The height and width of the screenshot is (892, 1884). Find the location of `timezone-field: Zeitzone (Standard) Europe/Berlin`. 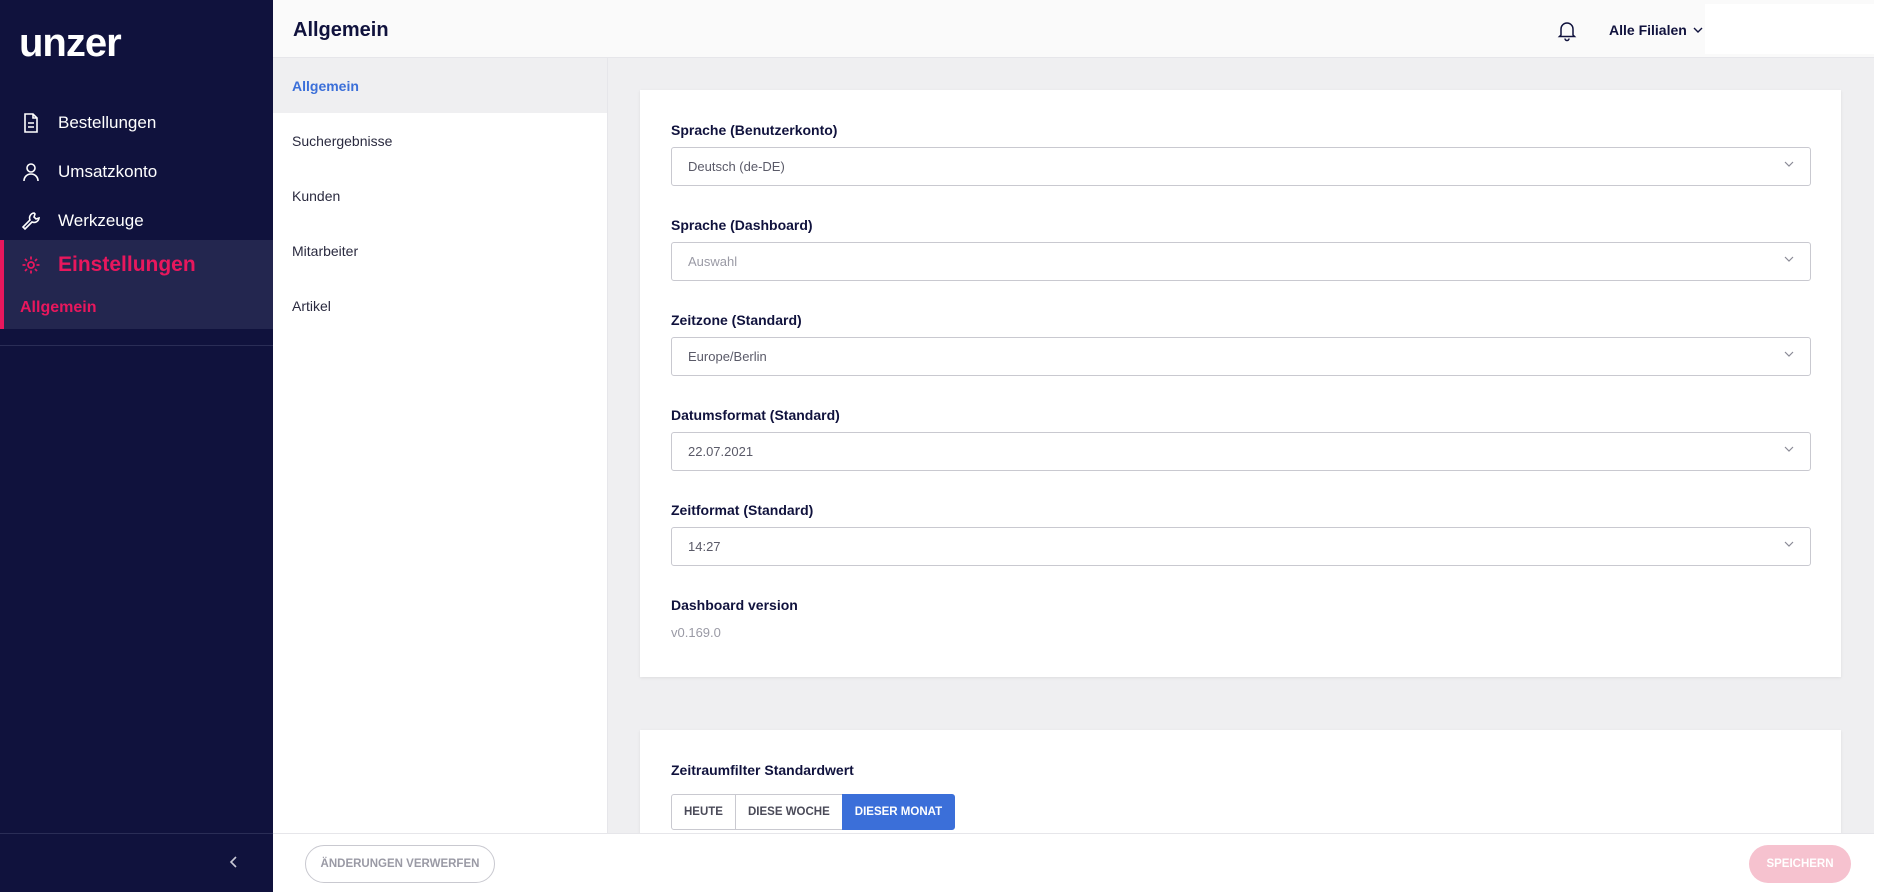

timezone-field: Zeitzone (Standard) Europe/Berlin is located at coordinates (1241, 344).